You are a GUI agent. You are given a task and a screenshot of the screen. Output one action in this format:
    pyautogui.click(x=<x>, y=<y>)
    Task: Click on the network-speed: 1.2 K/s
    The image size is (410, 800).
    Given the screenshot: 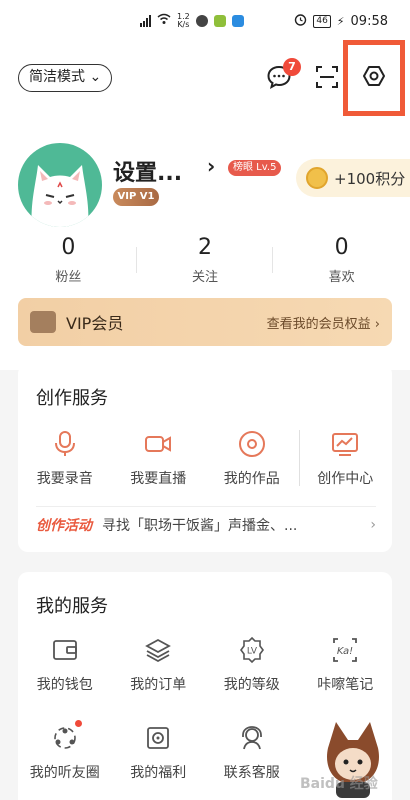 What is the action you would take?
    pyautogui.click(x=183, y=20)
    